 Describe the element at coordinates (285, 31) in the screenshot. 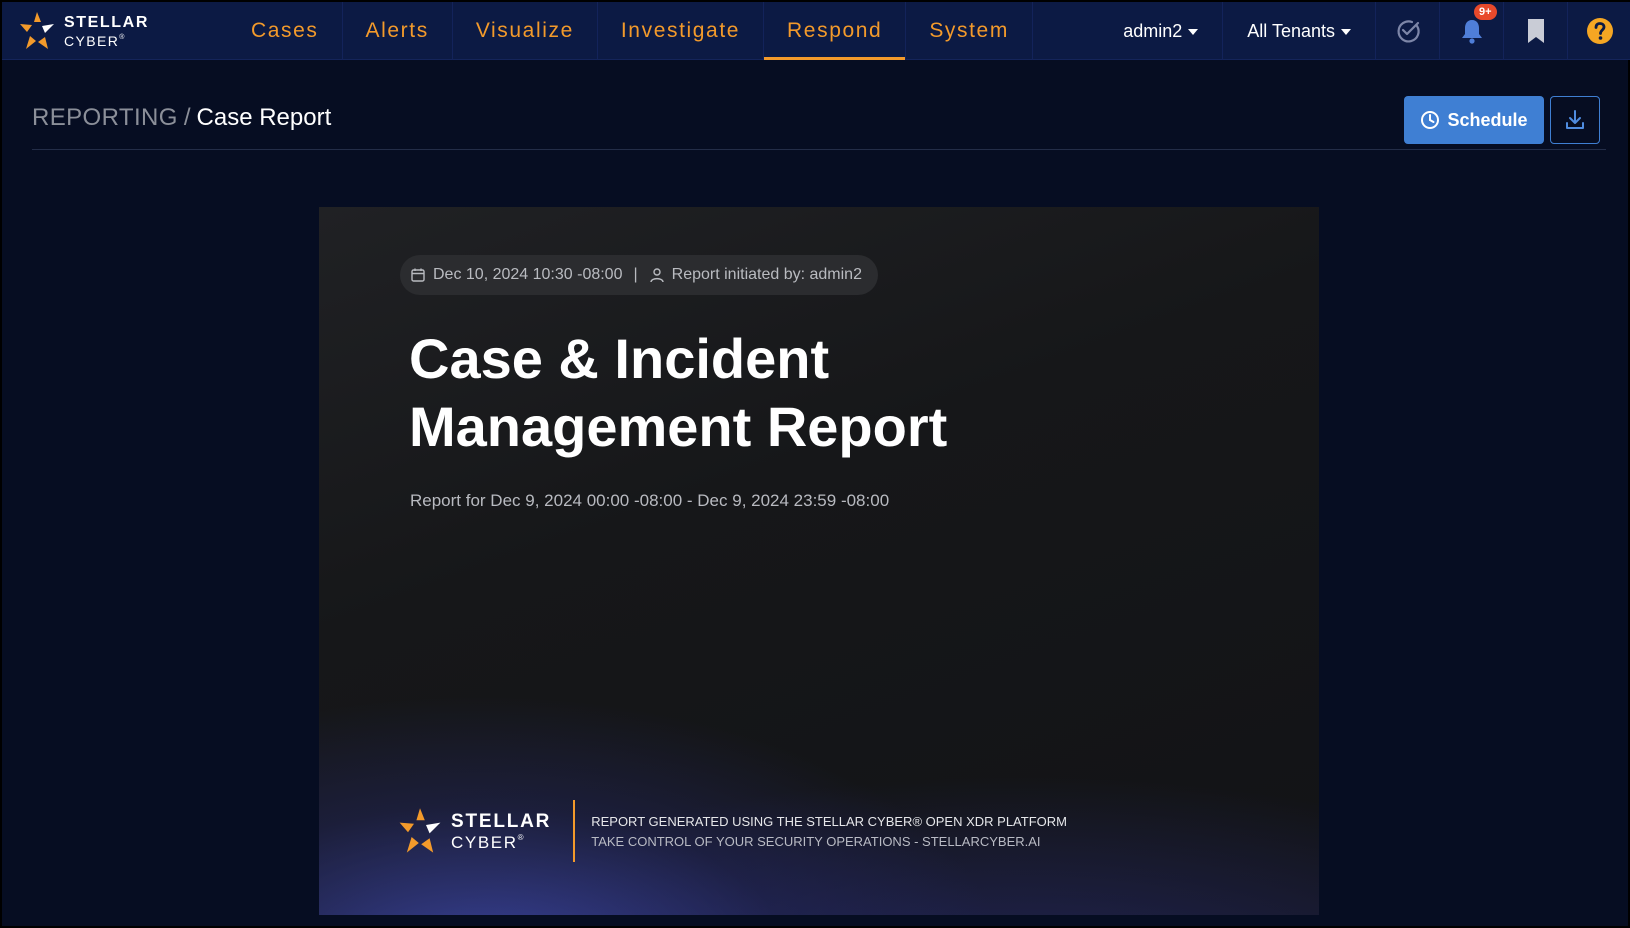

I see `nav-tab-cases: Cases` at that location.